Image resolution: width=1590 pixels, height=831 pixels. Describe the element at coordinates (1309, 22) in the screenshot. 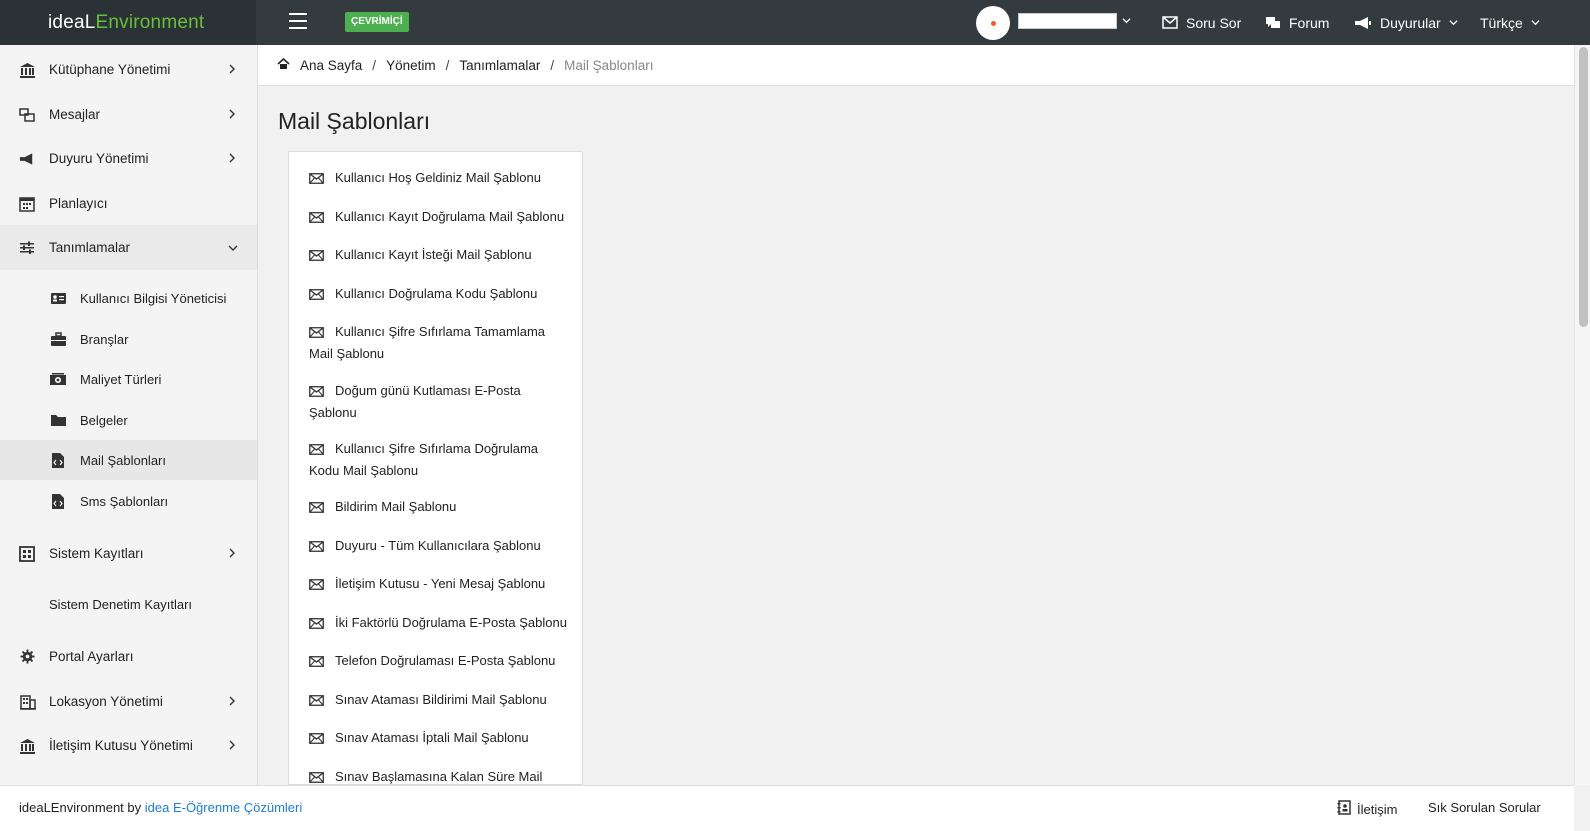

I see `forum-label: Forum` at that location.